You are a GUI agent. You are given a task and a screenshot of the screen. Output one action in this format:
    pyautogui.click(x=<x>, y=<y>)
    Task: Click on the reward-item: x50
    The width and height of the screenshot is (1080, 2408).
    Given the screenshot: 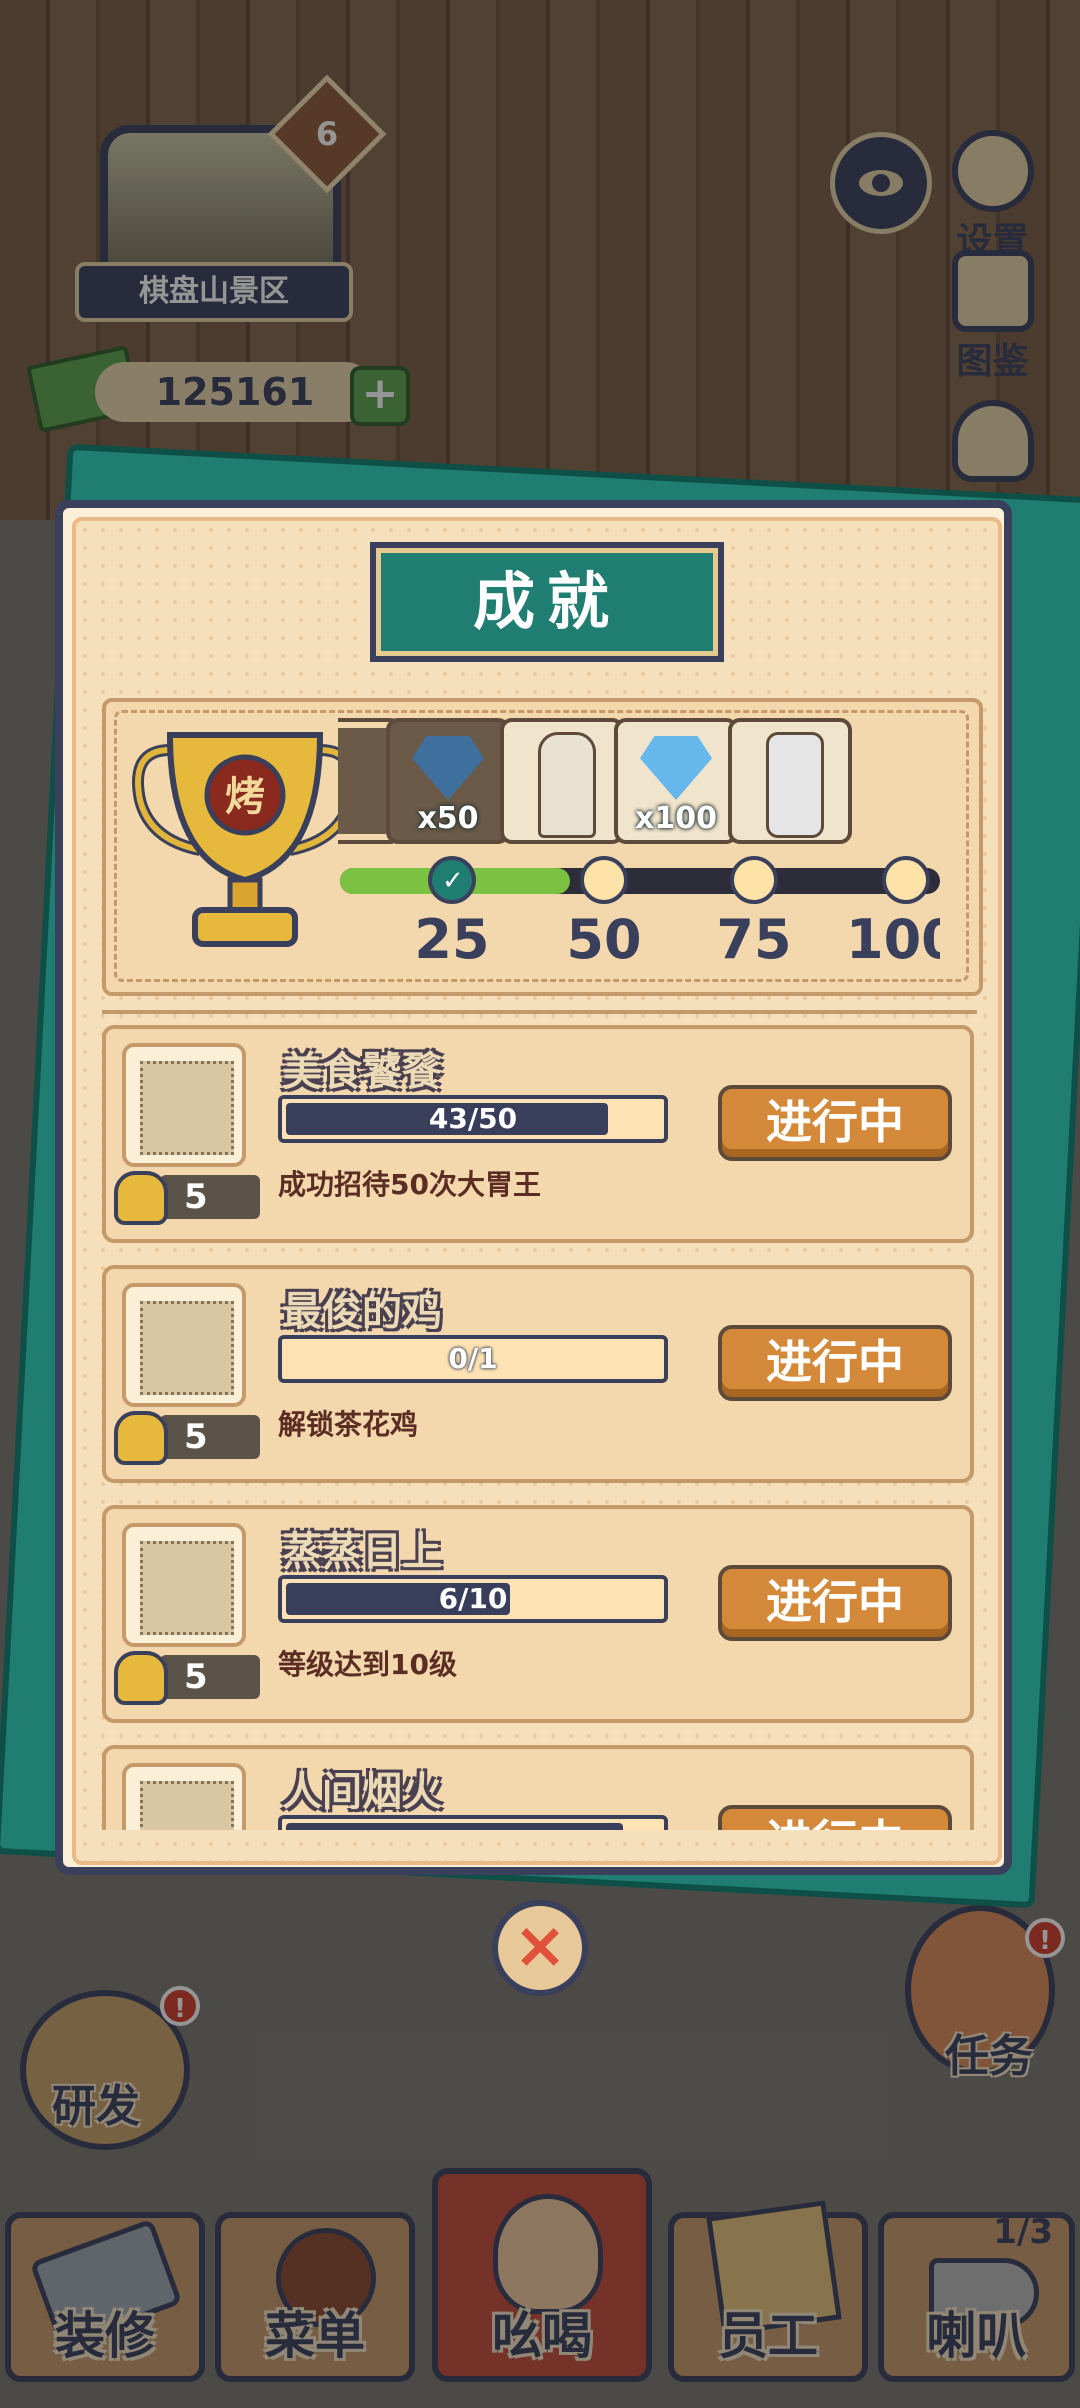 What is the action you would take?
    pyautogui.click(x=448, y=781)
    